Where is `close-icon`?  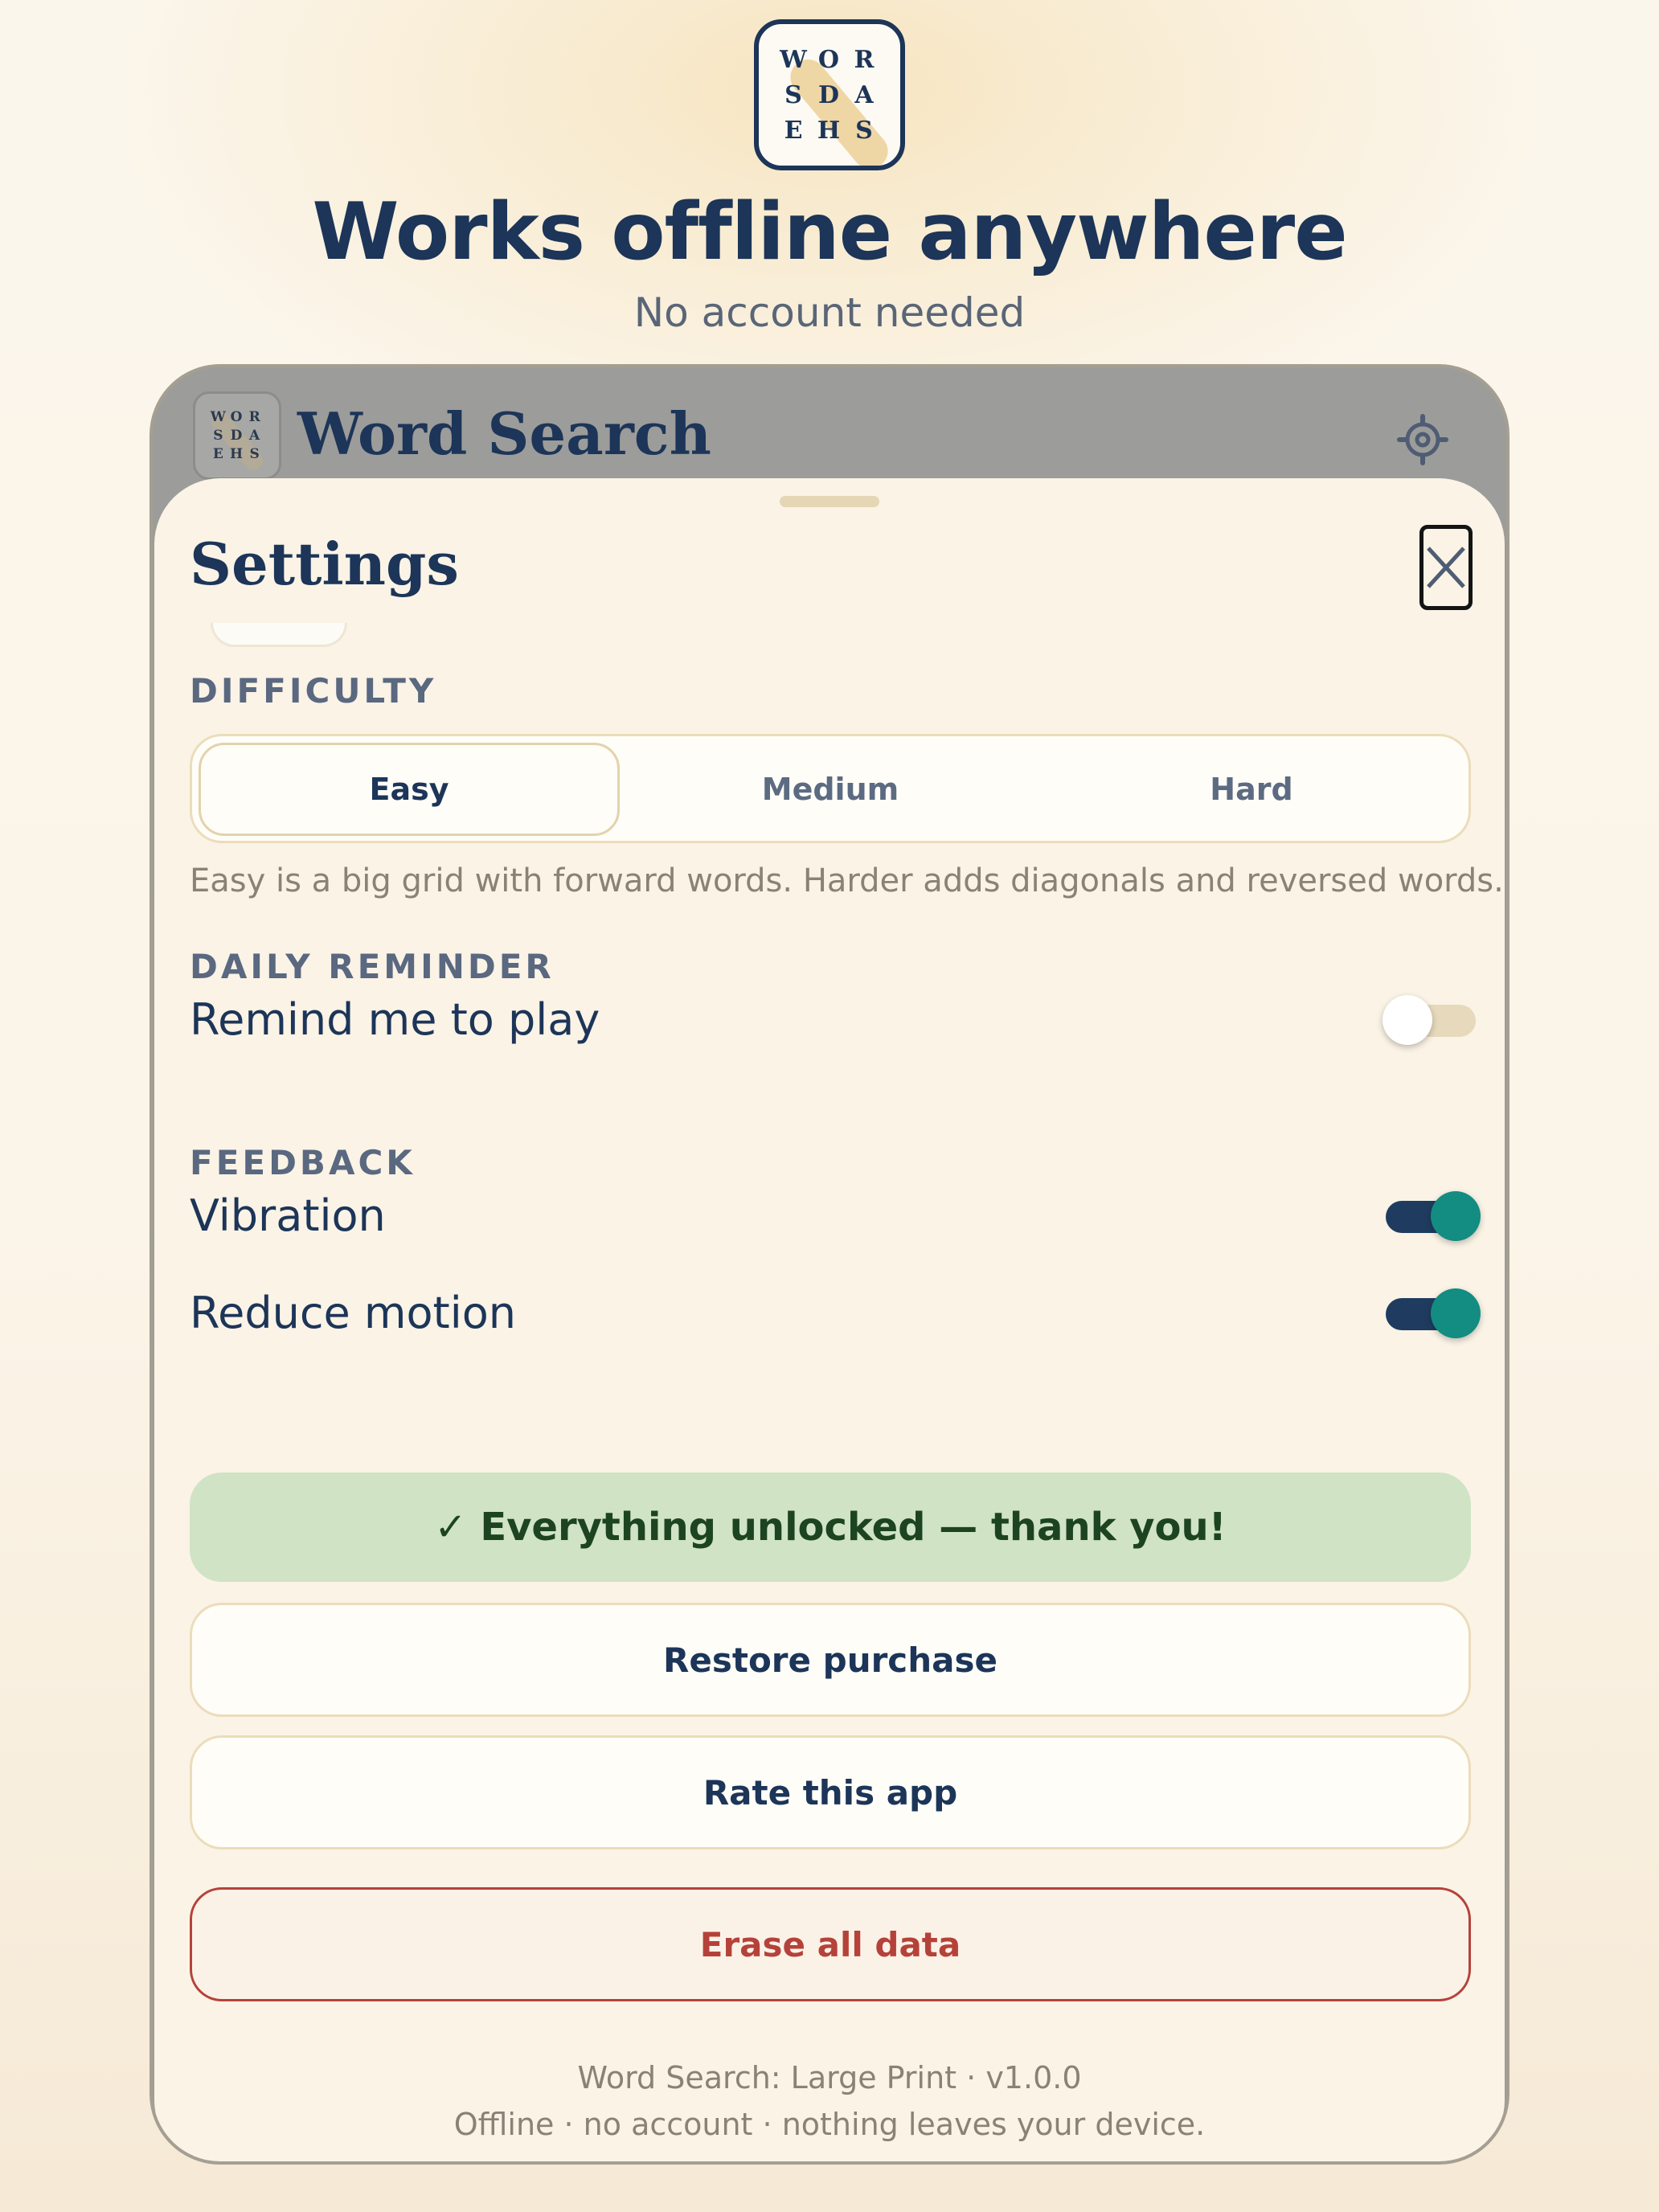
close-icon is located at coordinates (1446, 567).